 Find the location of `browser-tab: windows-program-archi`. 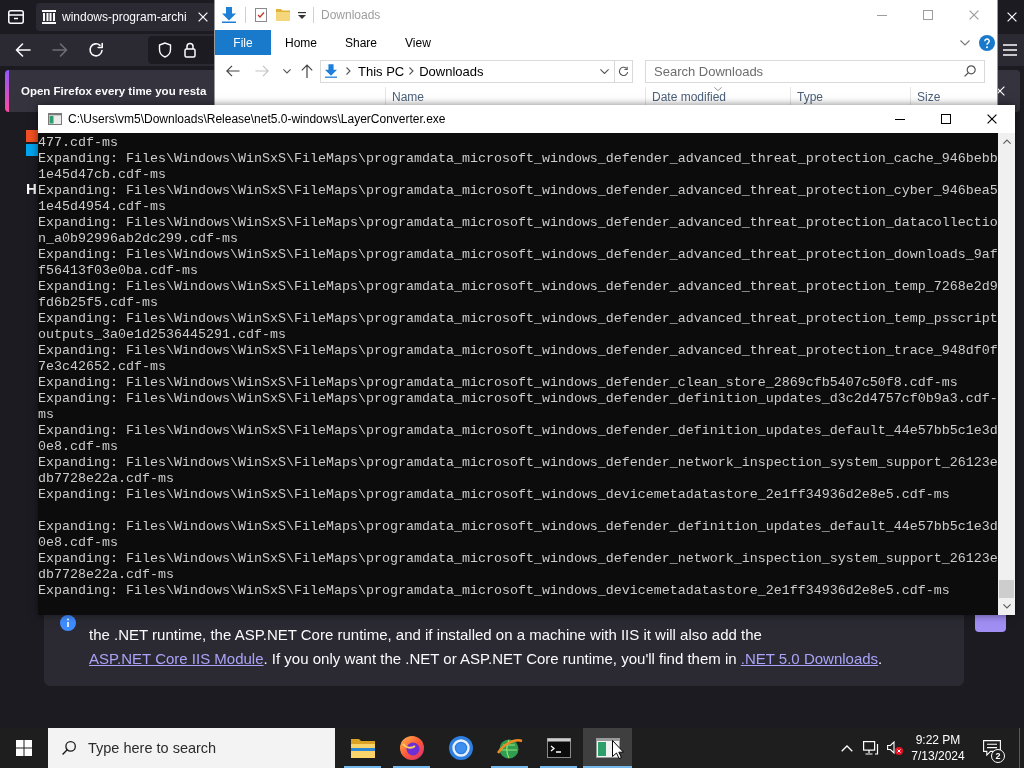

browser-tab: windows-program-archi is located at coordinates (126, 17).